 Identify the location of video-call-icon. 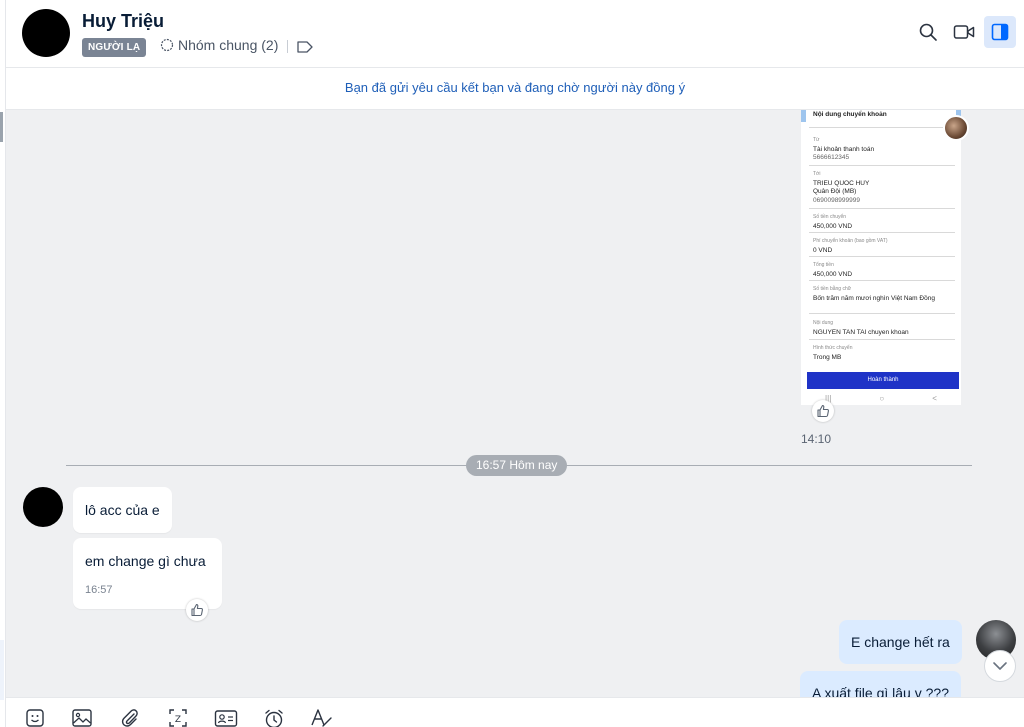
(964, 32).